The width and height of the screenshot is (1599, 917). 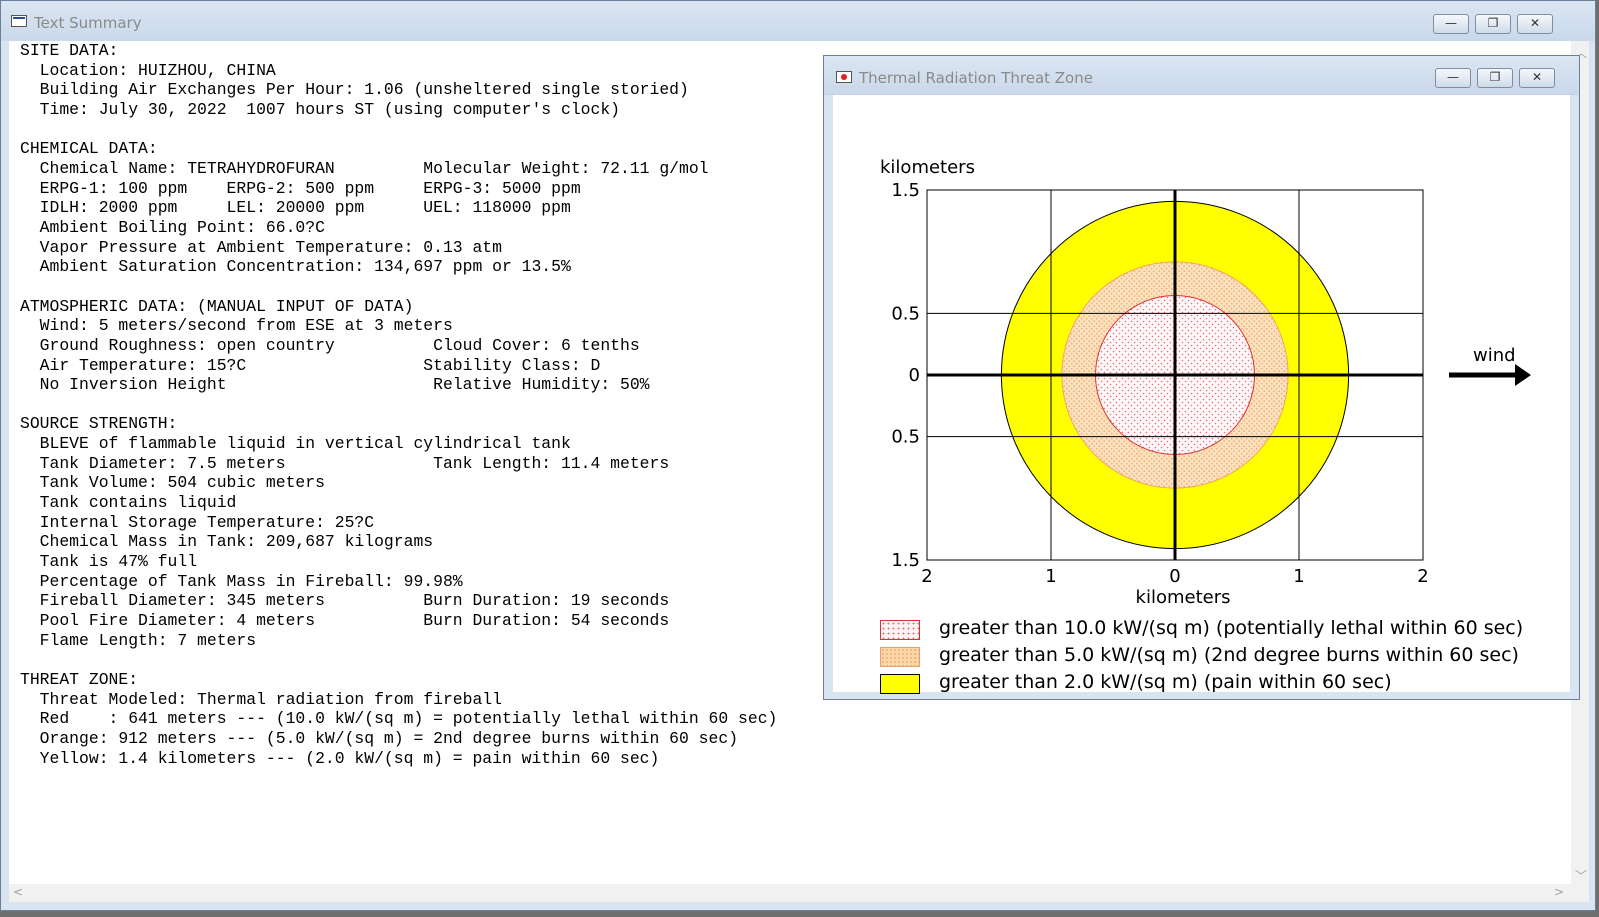 What do you see at coordinates (914, 375) in the screenshot?
I see `y-tick-label: 0` at bounding box center [914, 375].